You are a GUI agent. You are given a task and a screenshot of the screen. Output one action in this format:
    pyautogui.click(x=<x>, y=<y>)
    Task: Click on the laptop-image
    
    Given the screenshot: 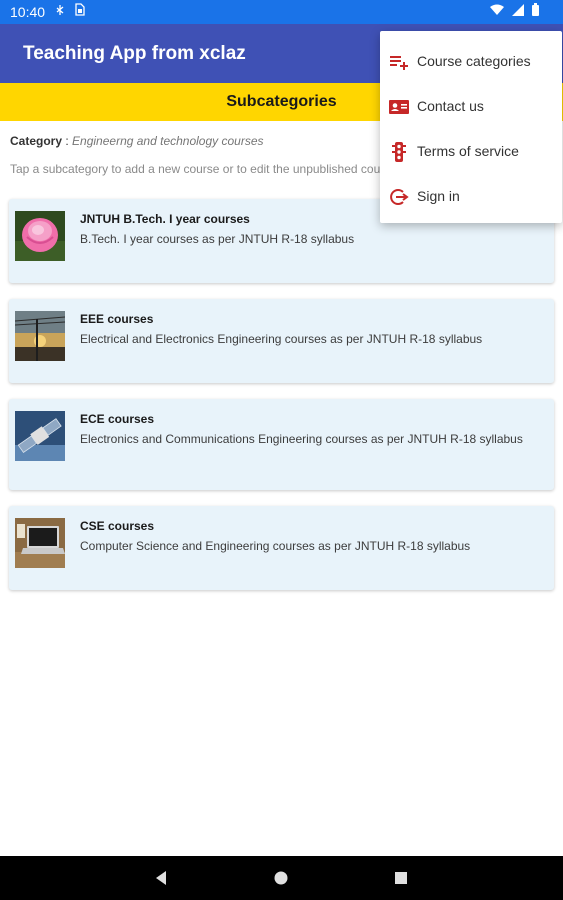 What is the action you would take?
    pyautogui.click(x=40, y=543)
    